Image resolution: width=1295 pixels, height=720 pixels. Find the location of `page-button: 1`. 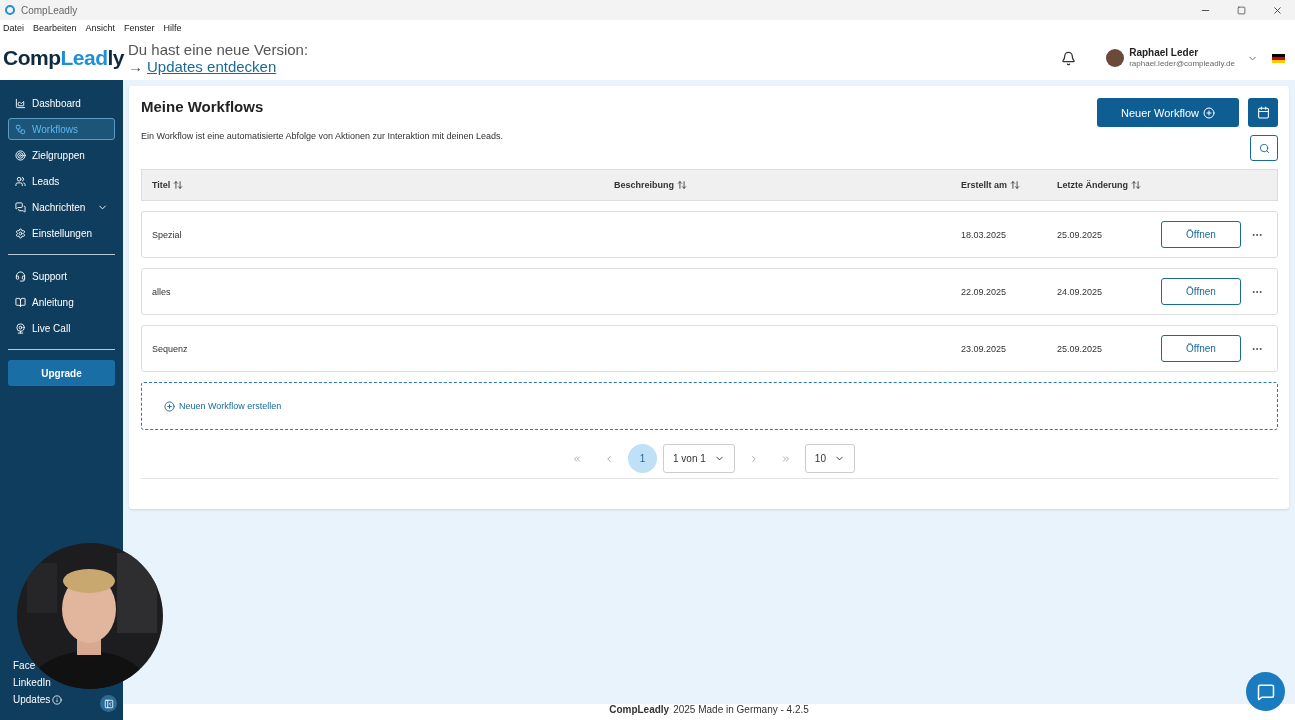

page-button: 1 is located at coordinates (643, 458).